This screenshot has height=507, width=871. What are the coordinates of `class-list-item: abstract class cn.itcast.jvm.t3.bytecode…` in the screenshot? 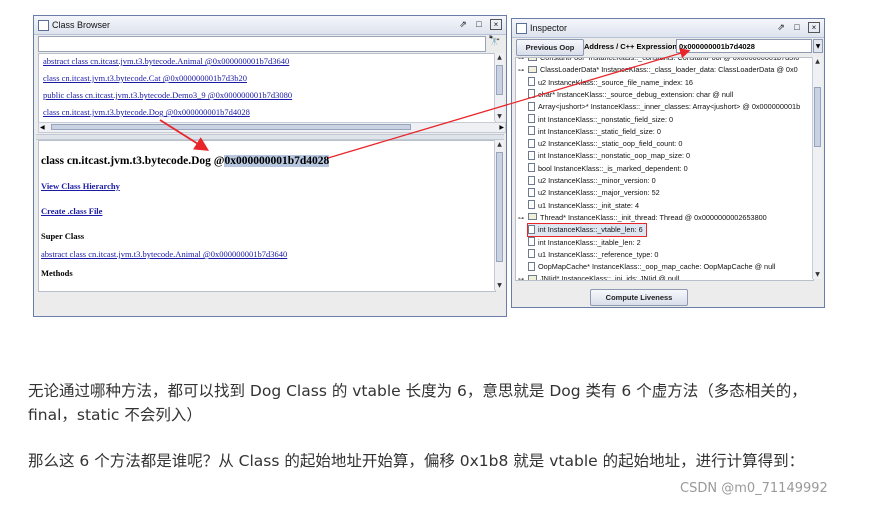 It's located at (166, 61).